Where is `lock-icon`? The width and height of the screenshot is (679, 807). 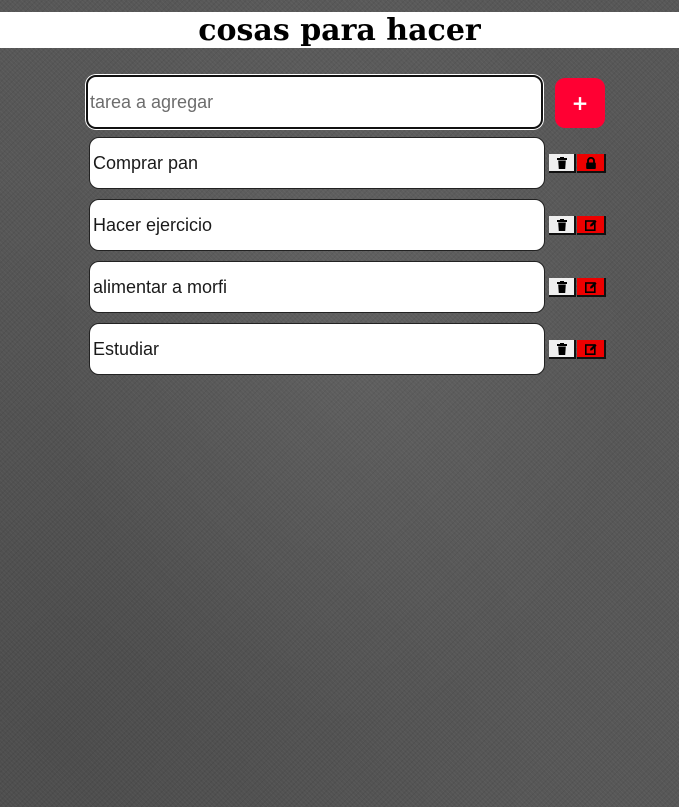
lock-icon is located at coordinates (590, 162).